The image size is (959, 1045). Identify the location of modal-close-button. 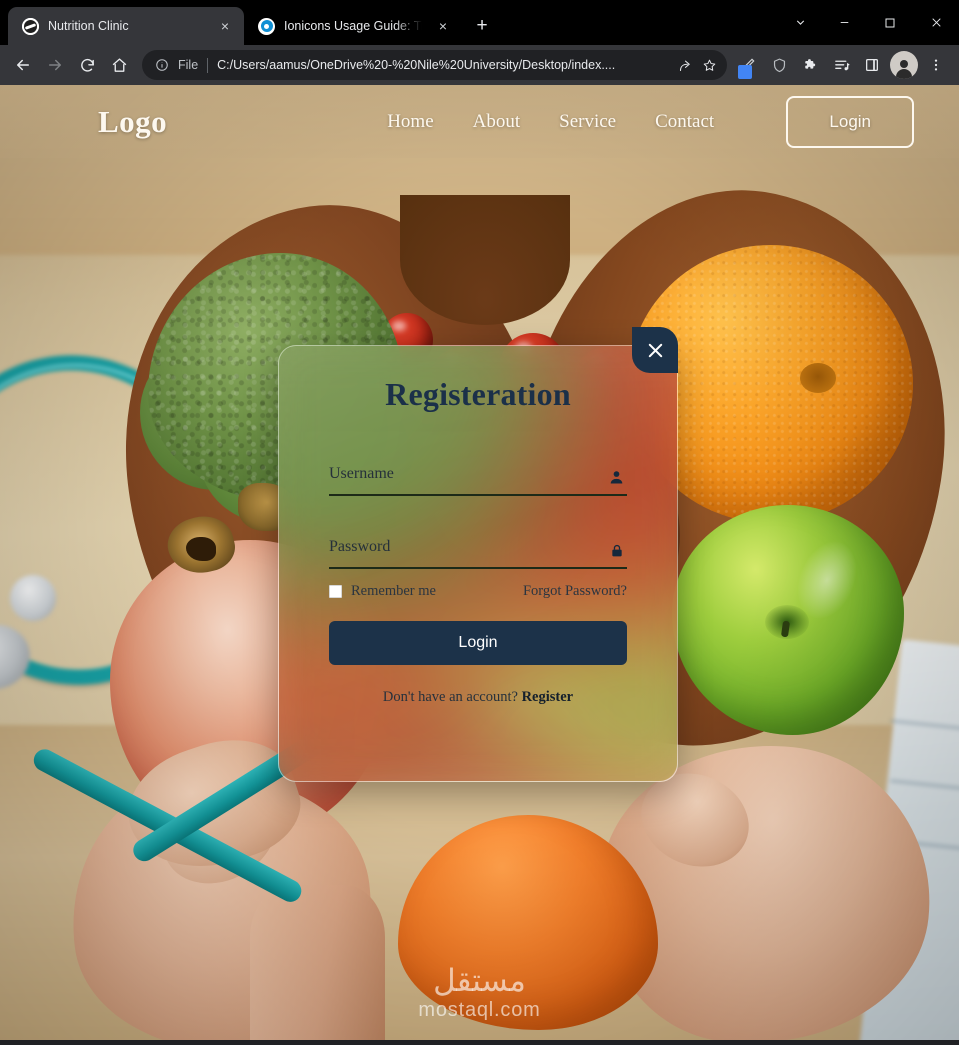
(655, 350).